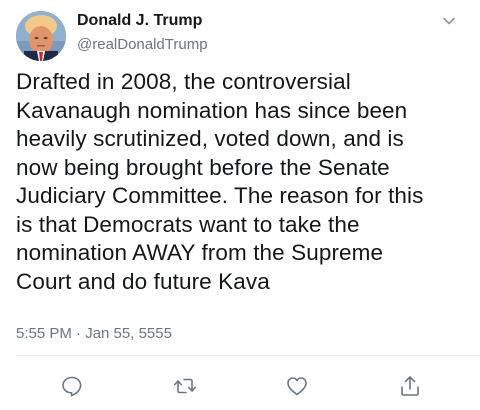  What do you see at coordinates (449, 21) in the screenshot?
I see `chevron-down-icon` at bounding box center [449, 21].